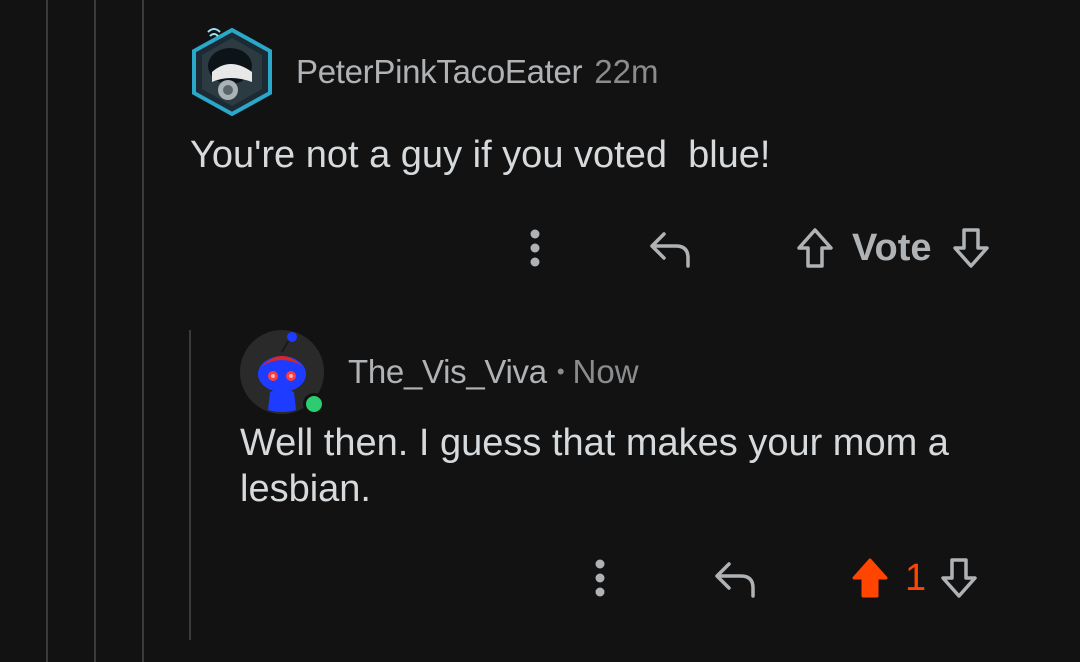 The width and height of the screenshot is (1080, 662). Describe the element at coordinates (605, 371) in the screenshot. I see `timestamp: Now` at that location.